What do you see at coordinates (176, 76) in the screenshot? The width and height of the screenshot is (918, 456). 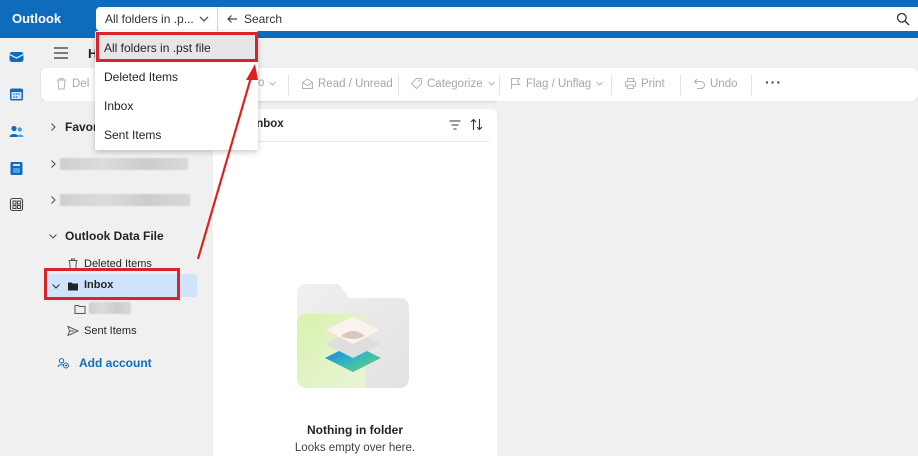 I see `scope-option-deleted-items: Deleted Items` at bounding box center [176, 76].